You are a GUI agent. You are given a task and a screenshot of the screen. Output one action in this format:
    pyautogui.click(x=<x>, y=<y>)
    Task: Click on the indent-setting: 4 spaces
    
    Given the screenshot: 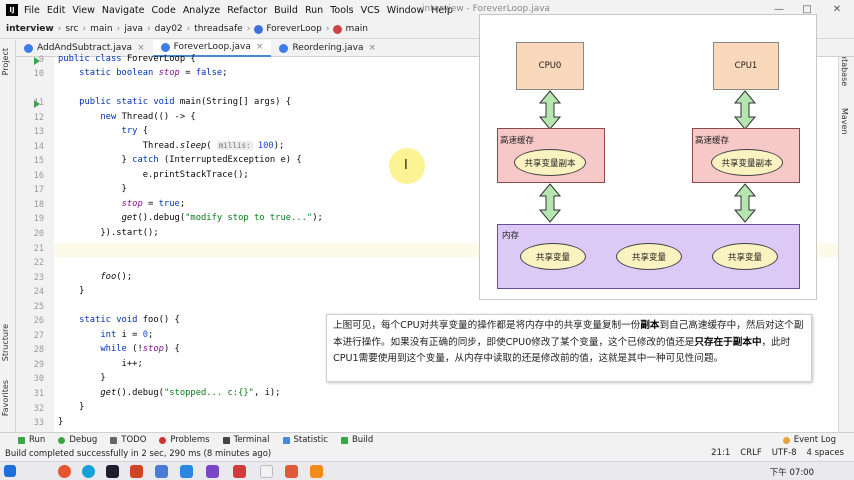 What is the action you would take?
    pyautogui.click(x=825, y=453)
    